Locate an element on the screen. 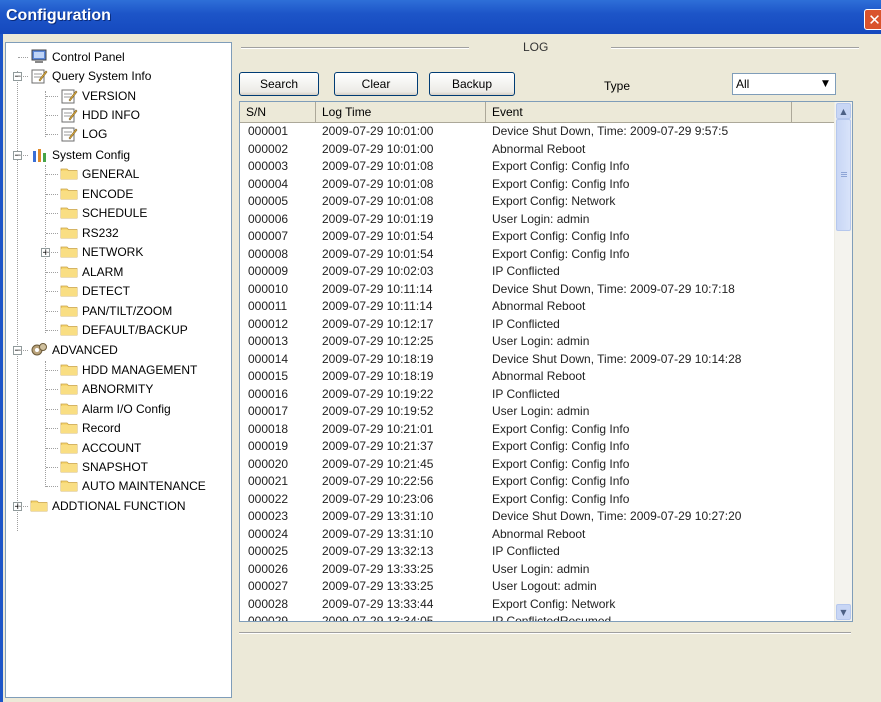 Image resolution: width=881 pixels, height=702 pixels. type-select: All ▼ is located at coordinates (784, 84).